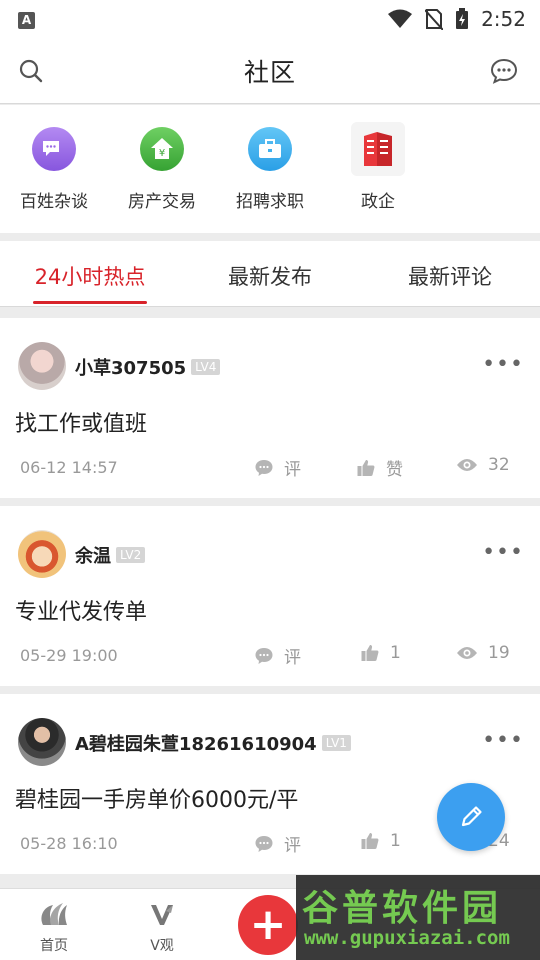 This screenshot has height=960, width=540. What do you see at coordinates (54, 946) in the screenshot?
I see `nav-label: 首页` at bounding box center [54, 946].